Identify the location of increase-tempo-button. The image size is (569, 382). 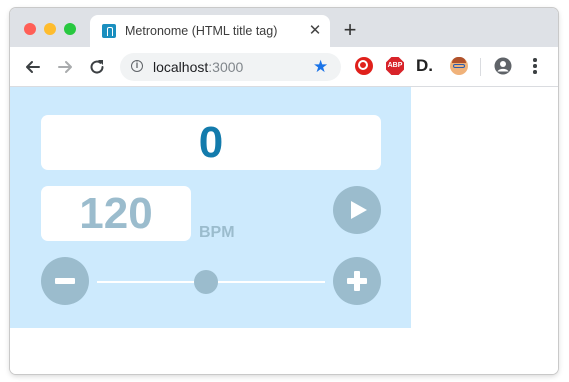
(357, 281).